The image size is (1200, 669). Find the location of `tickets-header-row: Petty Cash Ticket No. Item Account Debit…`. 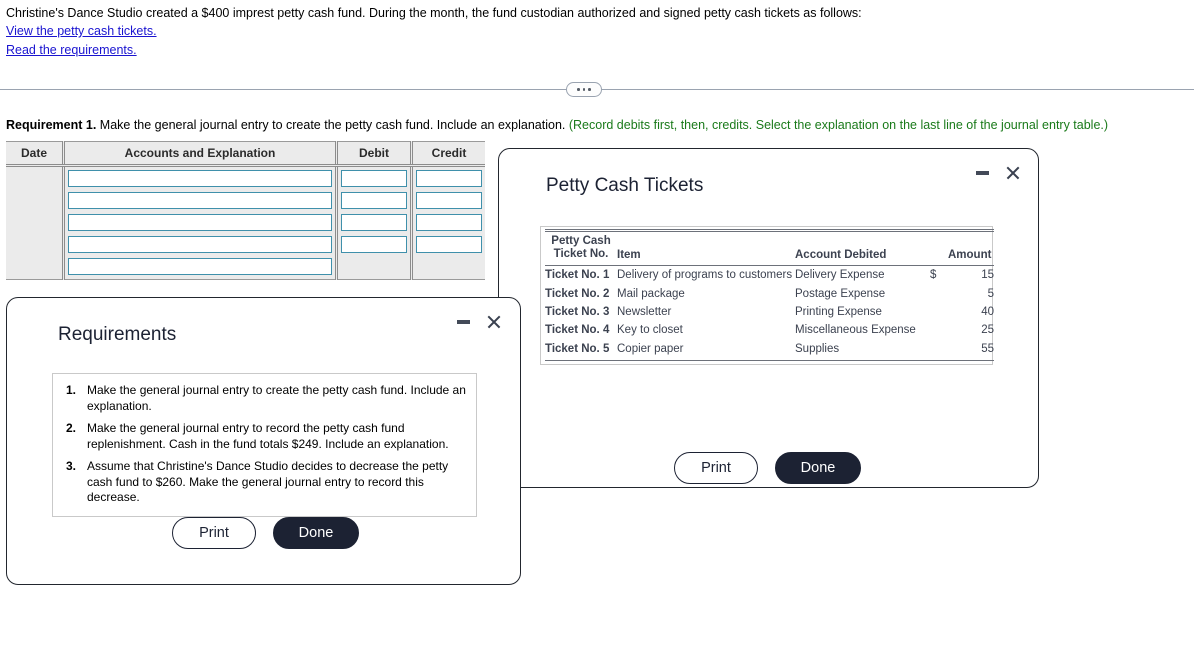

tickets-header-row: Petty Cash Ticket No. Item Account Debit… is located at coordinates (769, 247).